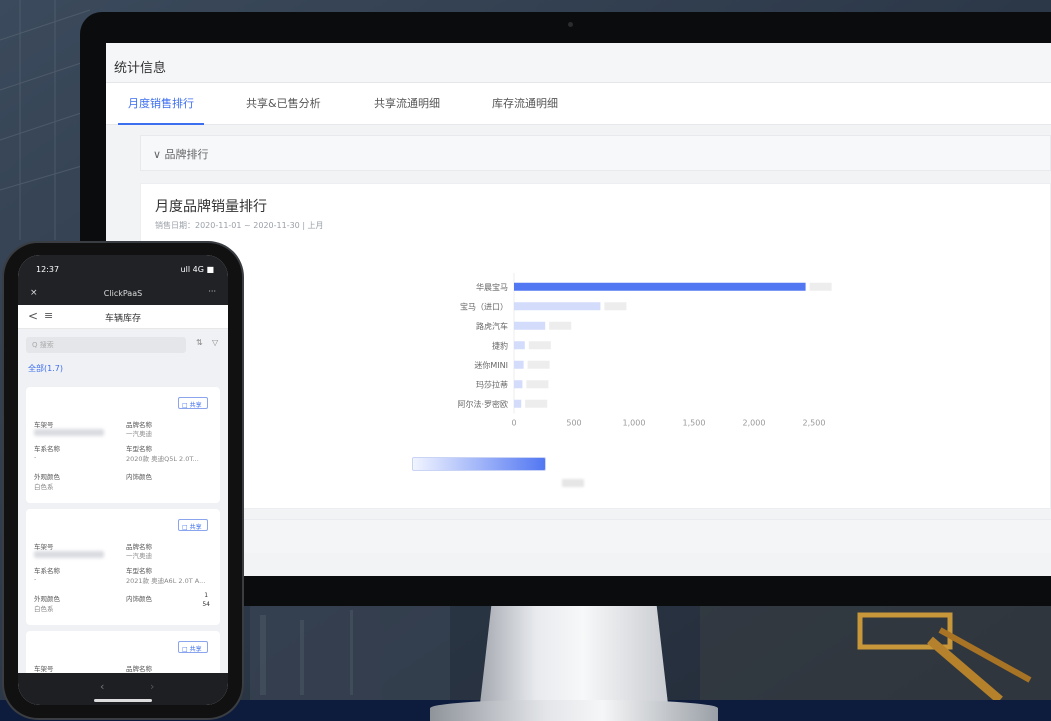 This screenshot has width=1051, height=721. I want to click on signal-battery-icon: ull 4G ■, so click(197, 269).